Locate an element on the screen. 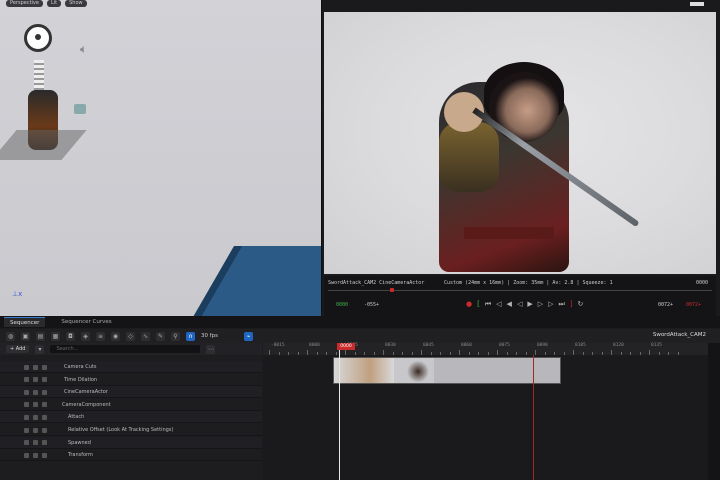 The height and width of the screenshot is (480, 720). track-label: Camera Cuts is located at coordinates (80, 367).